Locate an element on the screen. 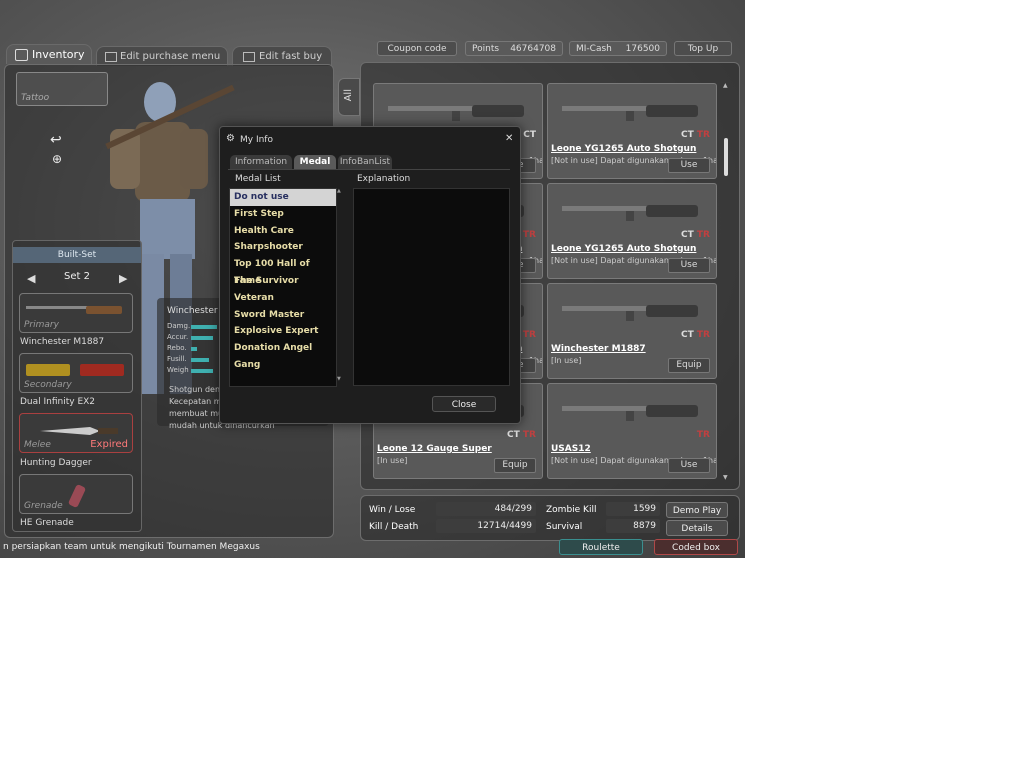 The image size is (1024, 768). melee-slot: Melee Expired is located at coordinates (76, 433).